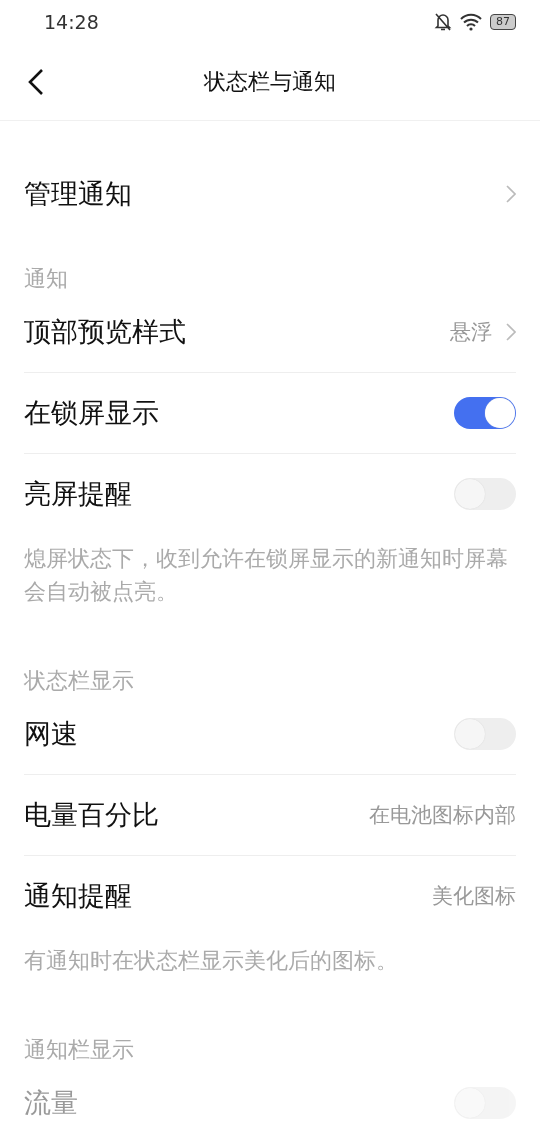  I want to click on setting-label: 网速, so click(232, 734).